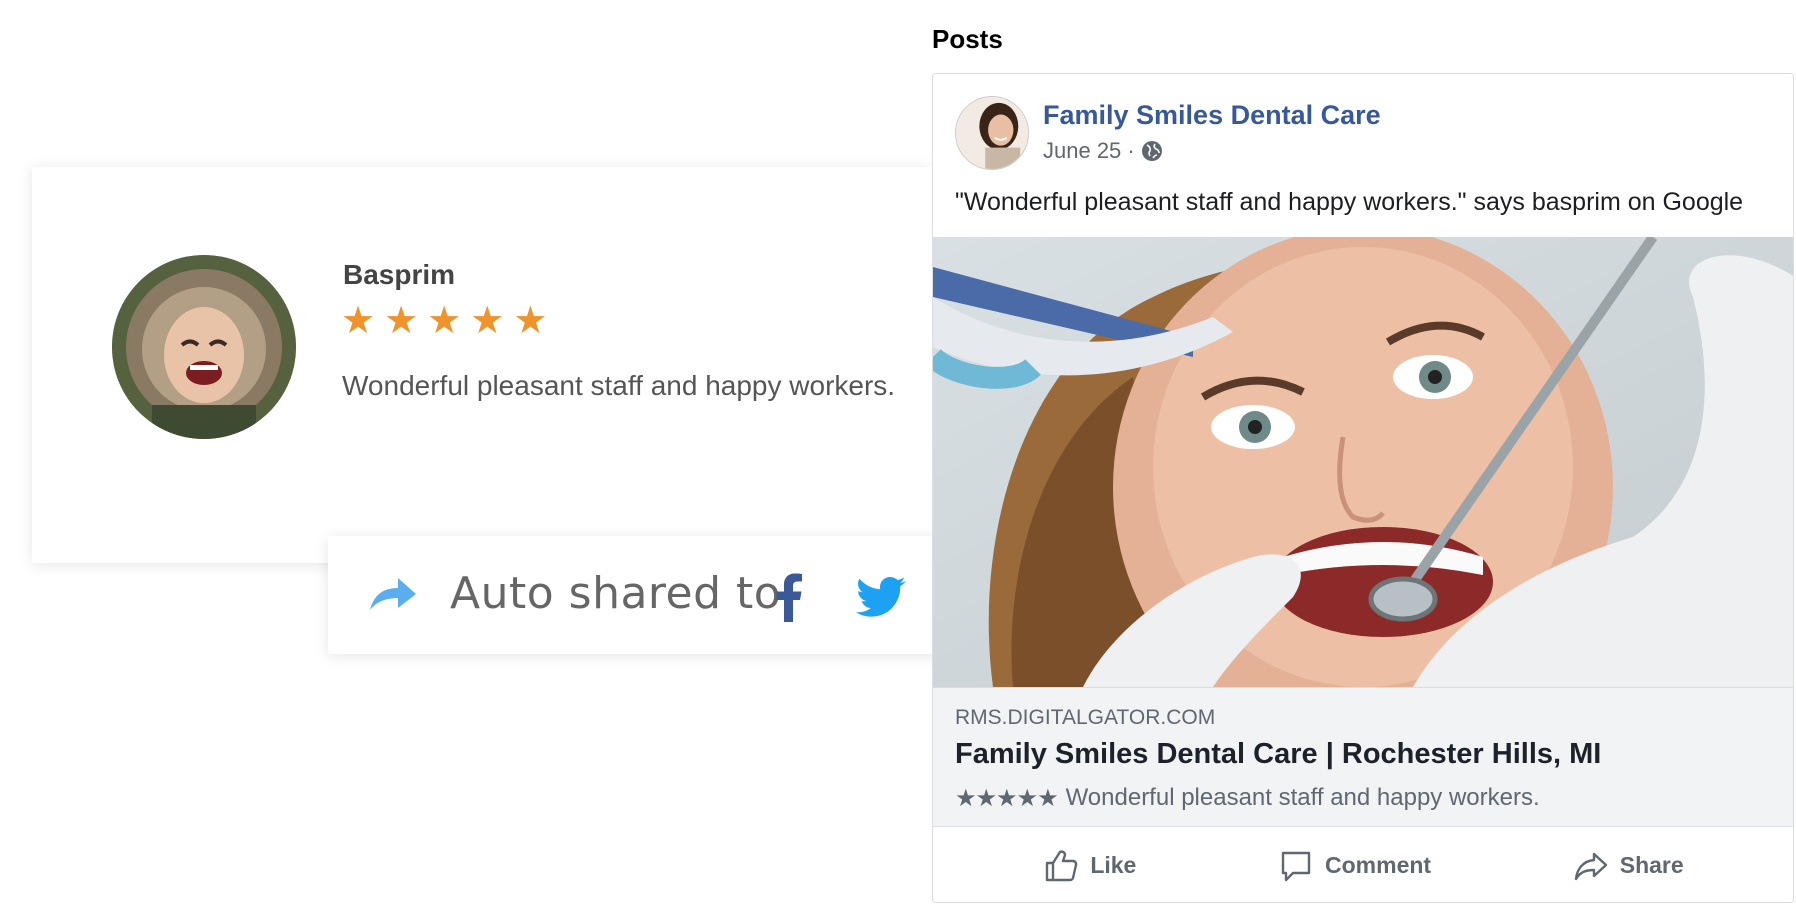 The height and width of the screenshot is (908, 1796). I want to click on post-date: June 25 ·, so click(1089, 151).